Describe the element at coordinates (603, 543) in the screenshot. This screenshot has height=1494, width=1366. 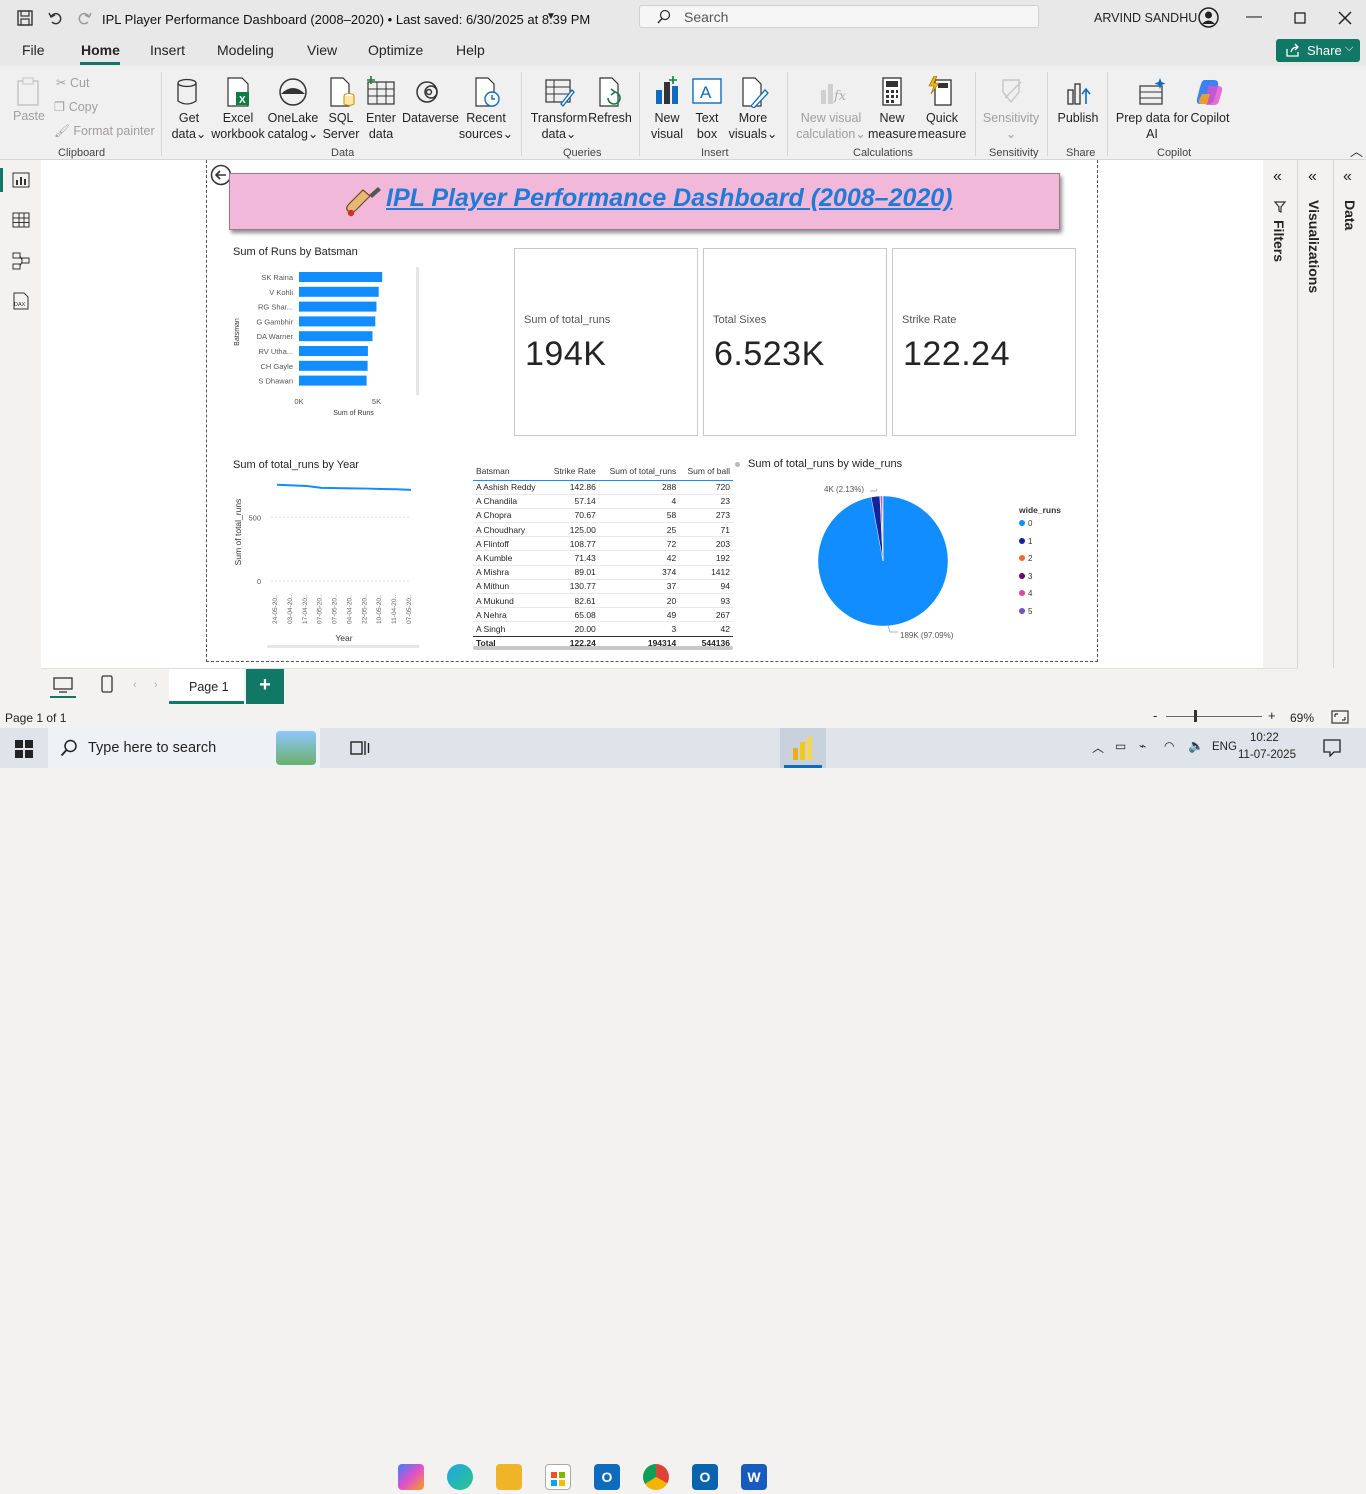
I see `table-row: A Flintoff 108.77 72 203` at that location.